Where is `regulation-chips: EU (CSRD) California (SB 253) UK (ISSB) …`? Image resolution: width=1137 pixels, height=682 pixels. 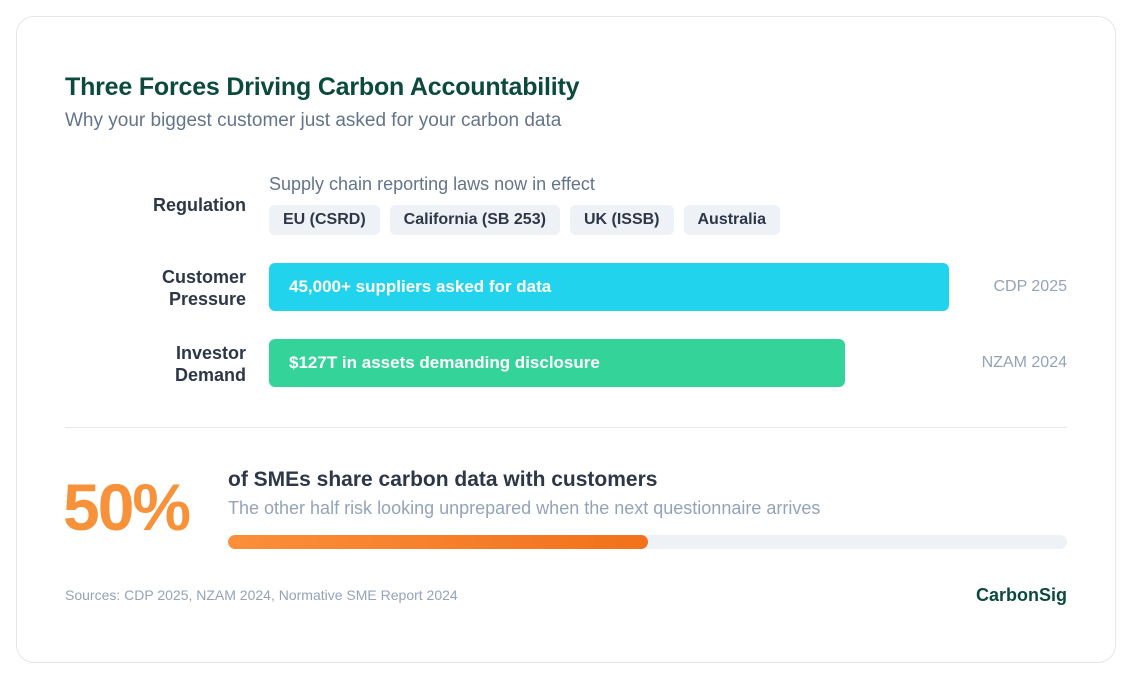 regulation-chips: EU (CSRD) California (SB 253) UK (ISSB) … is located at coordinates (524, 220).